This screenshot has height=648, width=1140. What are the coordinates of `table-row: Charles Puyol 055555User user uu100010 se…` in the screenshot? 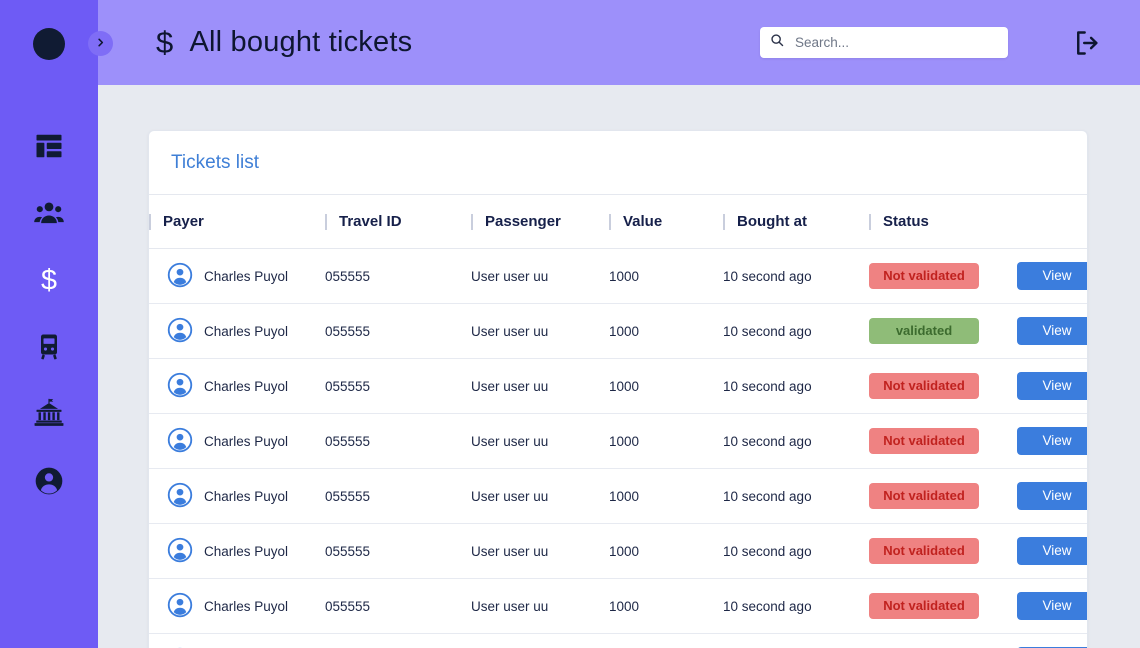 It's located at (618, 551).